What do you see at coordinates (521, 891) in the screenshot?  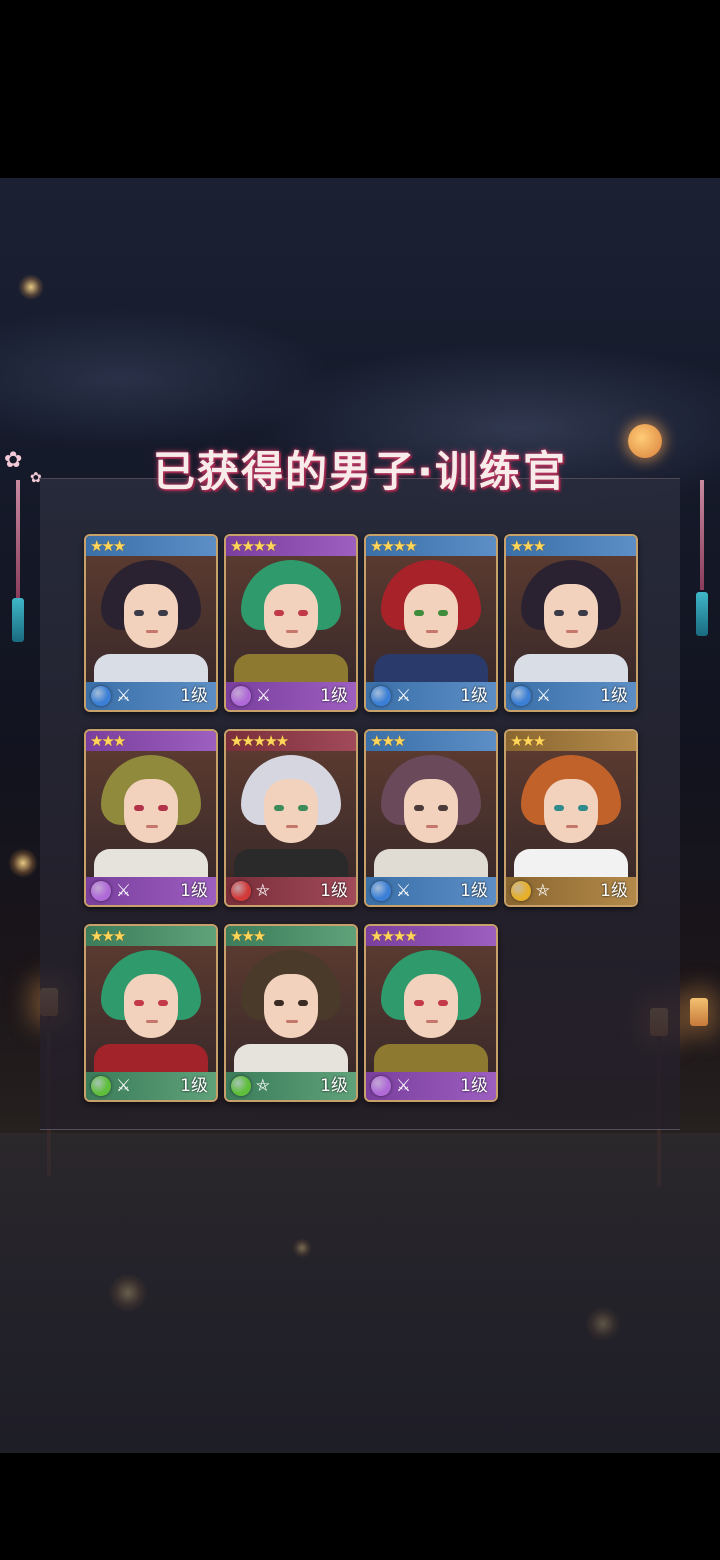 I see `earth-attribute-icon` at bounding box center [521, 891].